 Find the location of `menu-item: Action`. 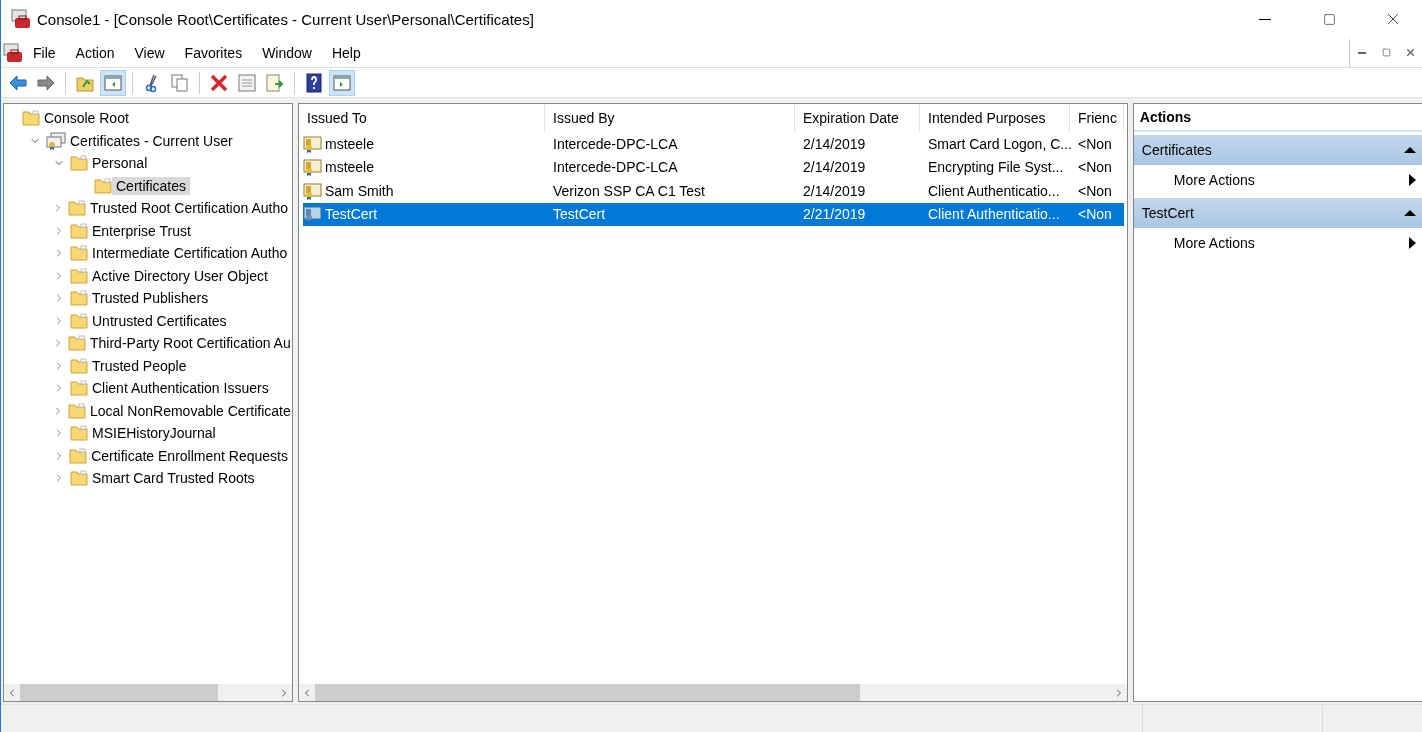

menu-item: Action is located at coordinates (95, 52).